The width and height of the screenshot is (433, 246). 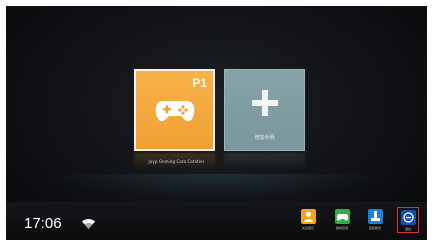 I want to click on tray-my-apps: 我的应用, so click(x=342, y=220).